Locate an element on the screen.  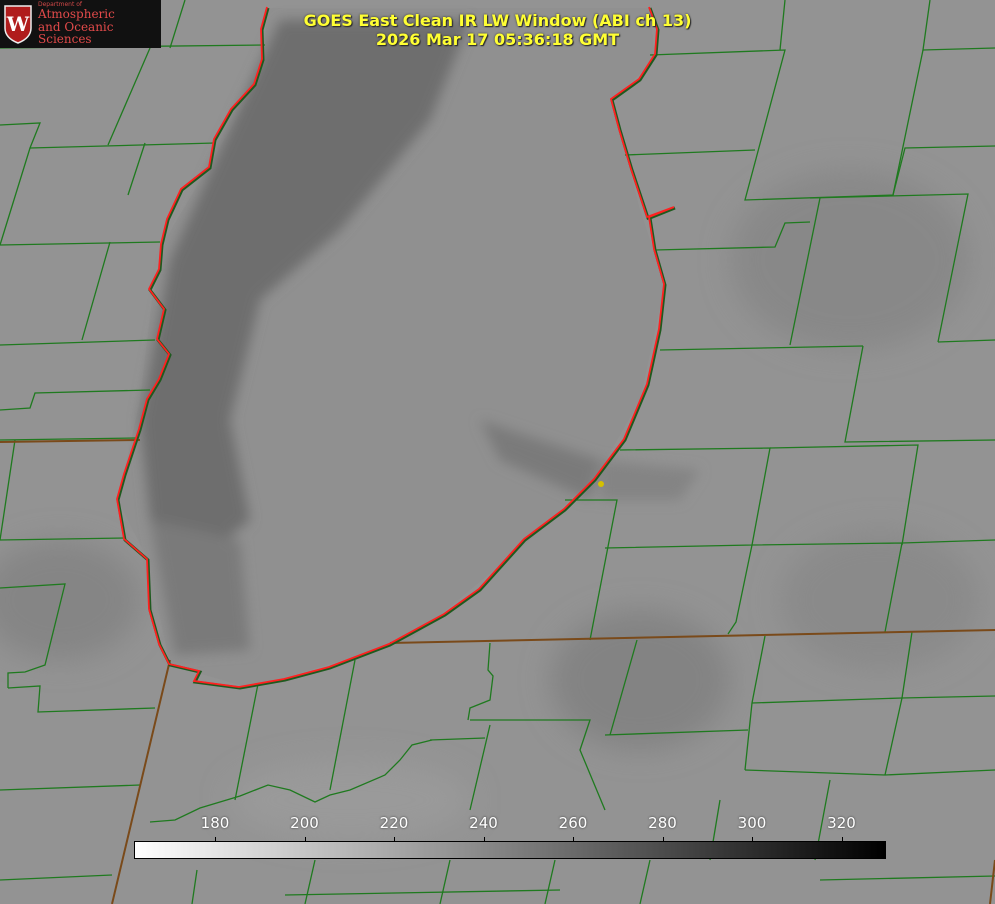
svg-text: W is located at coordinates (18, 24).